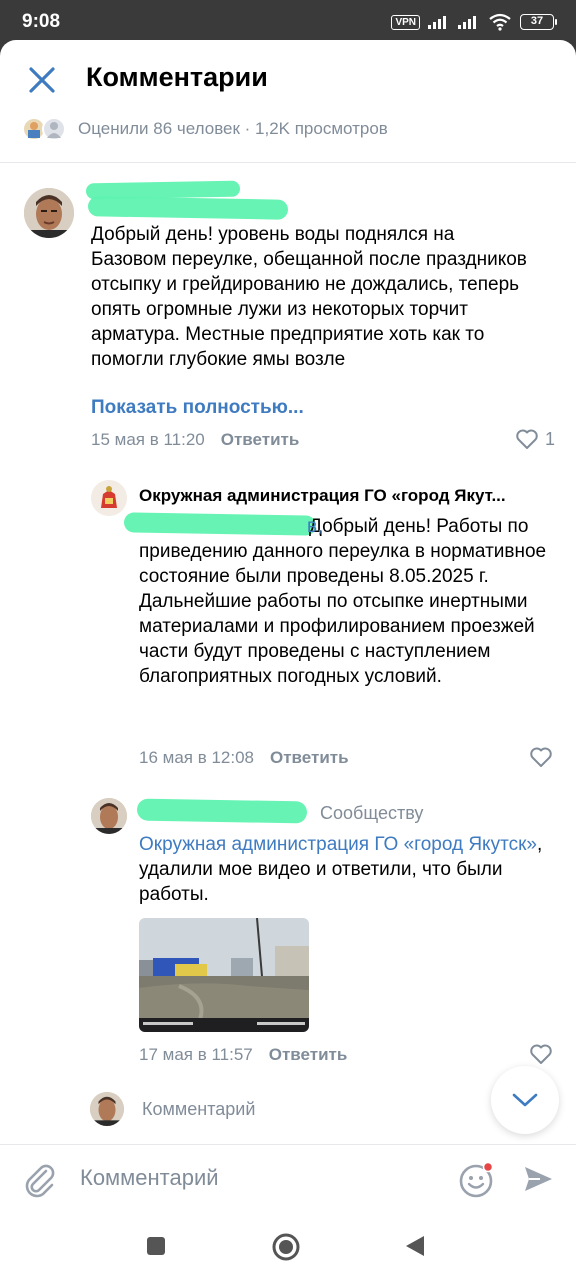 The height and width of the screenshot is (1280, 576). Describe the element at coordinates (42, 80) in the screenshot. I see `close-icon` at that location.